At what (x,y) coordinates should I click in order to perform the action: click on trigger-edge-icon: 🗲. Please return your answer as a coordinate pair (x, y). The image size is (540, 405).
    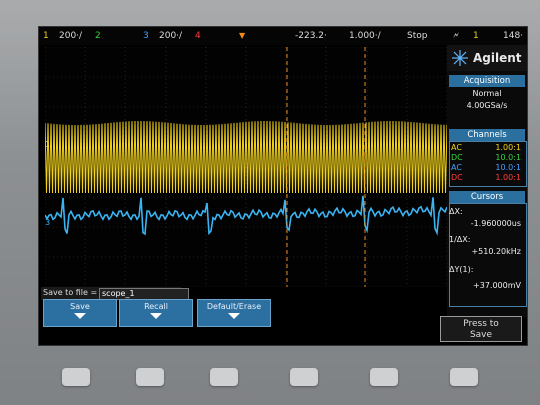
    Looking at the image, I should click on (456, 36).